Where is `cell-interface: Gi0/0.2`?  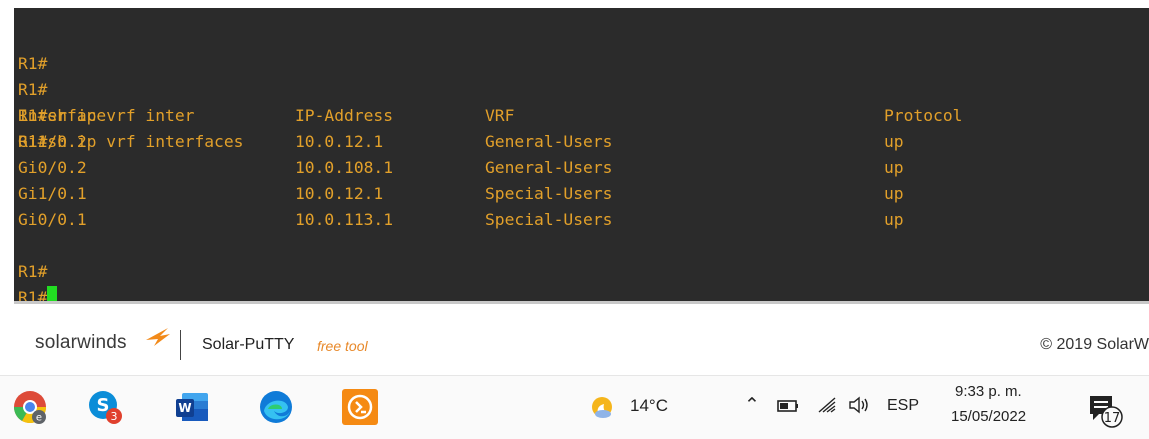 cell-interface: Gi0/0.2 is located at coordinates (52, 167).